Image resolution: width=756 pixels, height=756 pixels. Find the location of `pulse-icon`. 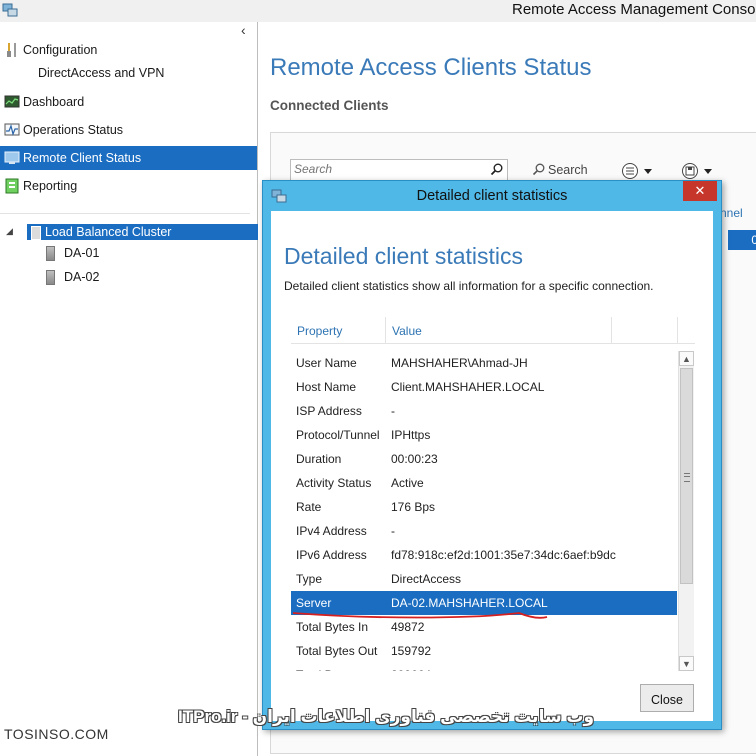

pulse-icon is located at coordinates (12, 129).